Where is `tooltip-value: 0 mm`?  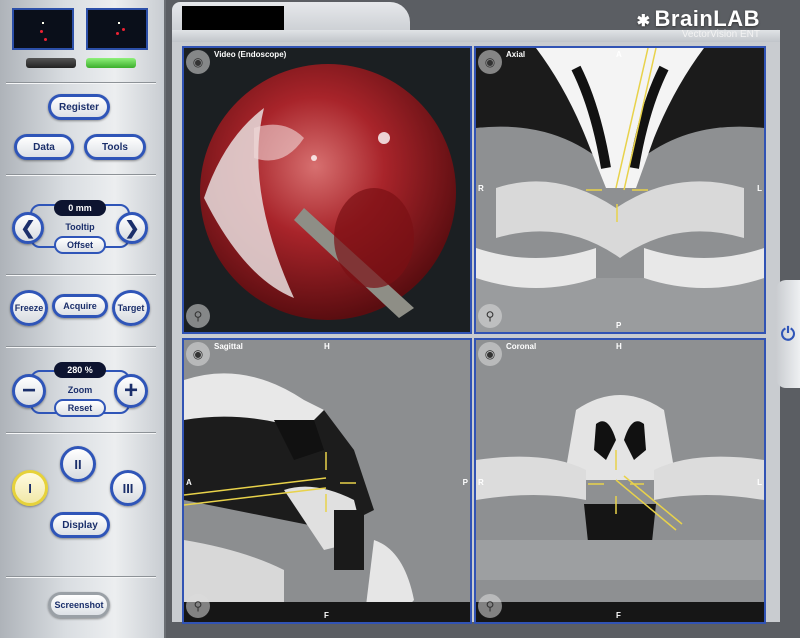 tooltip-value: 0 mm is located at coordinates (80, 208).